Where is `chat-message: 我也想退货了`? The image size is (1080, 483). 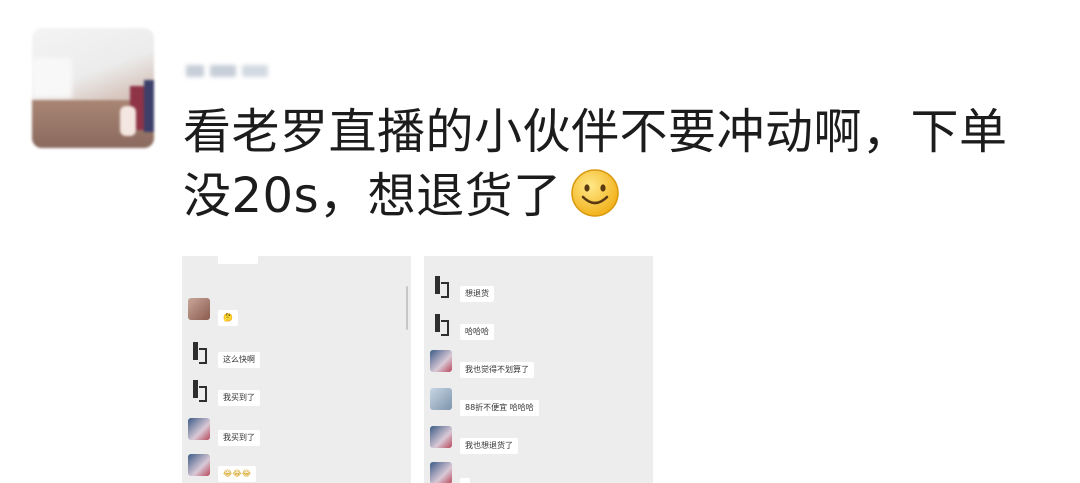 chat-message: 我也想退货了 is located at coordinates (474, 440).